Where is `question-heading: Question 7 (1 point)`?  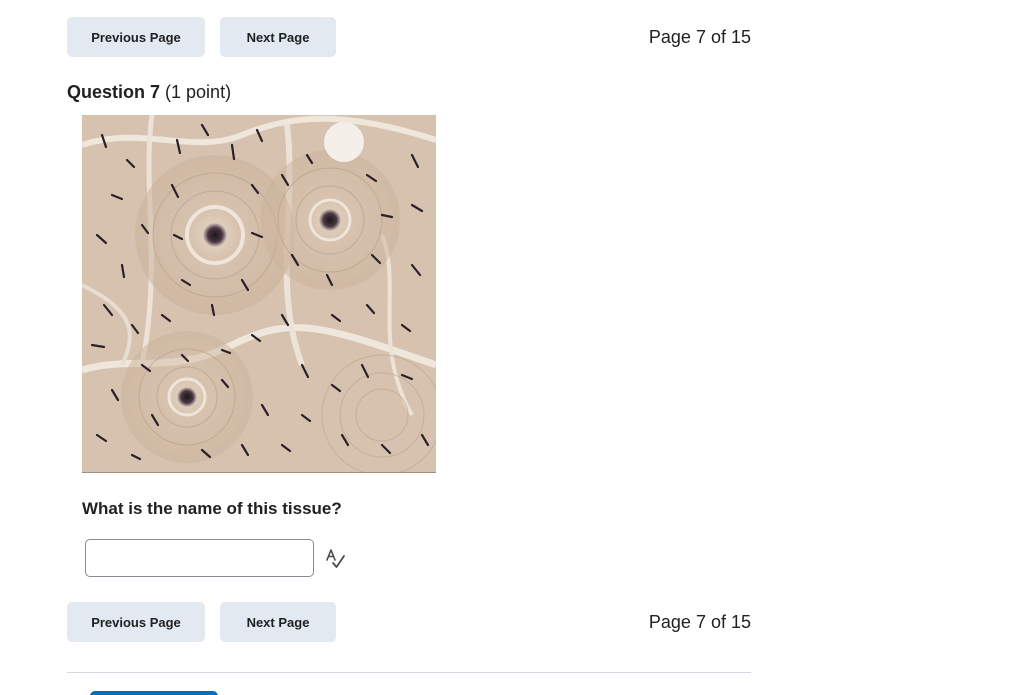 question-heading: Question 7 (1 point) is located at coordinates (149, 92).